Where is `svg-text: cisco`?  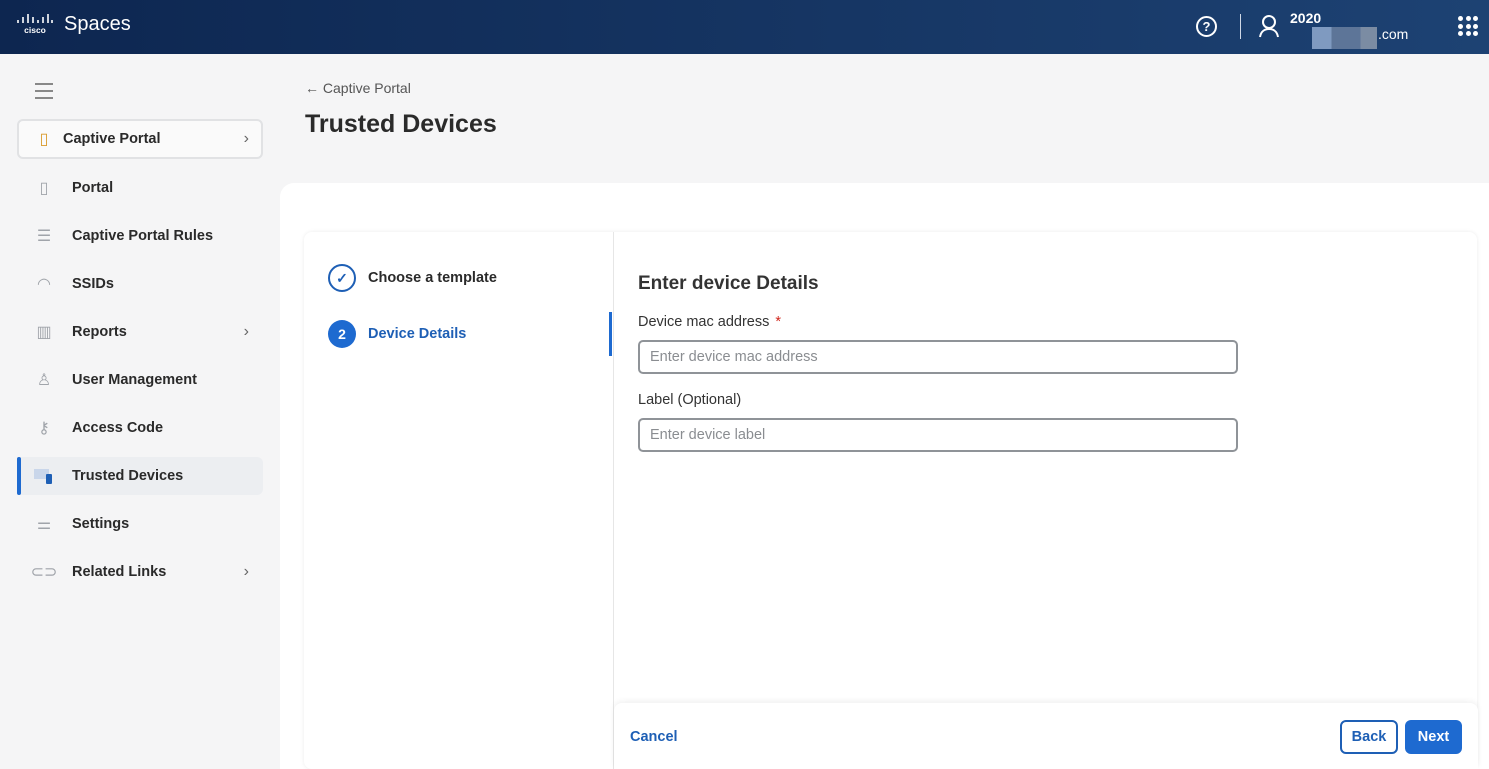 svg-text: cisco is located at coordinates (35, 30).